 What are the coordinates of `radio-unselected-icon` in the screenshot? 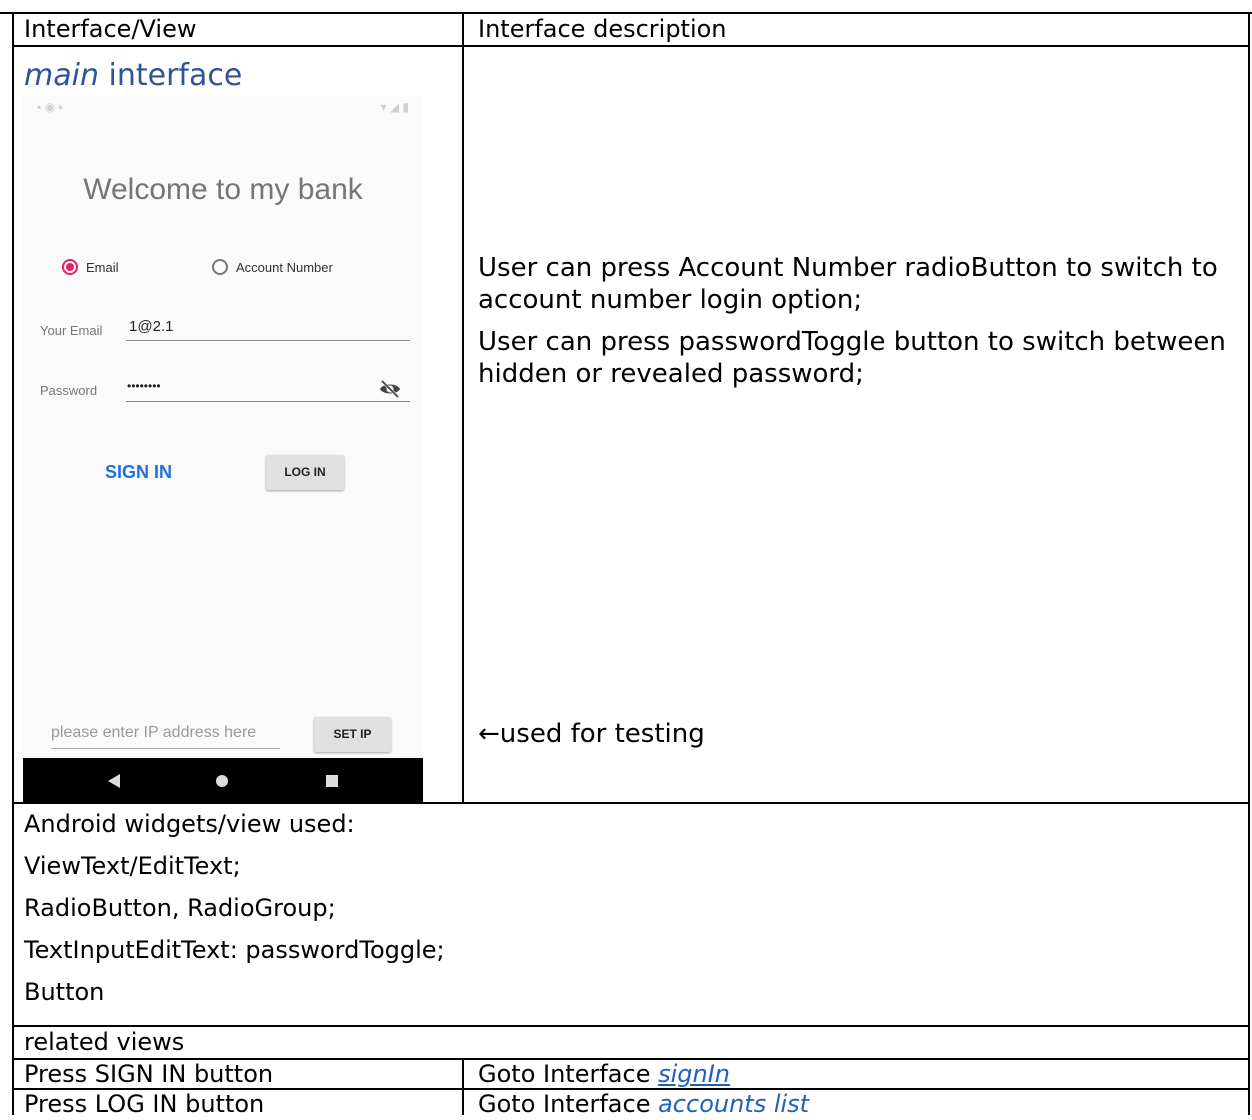 It's located at (220, 267).